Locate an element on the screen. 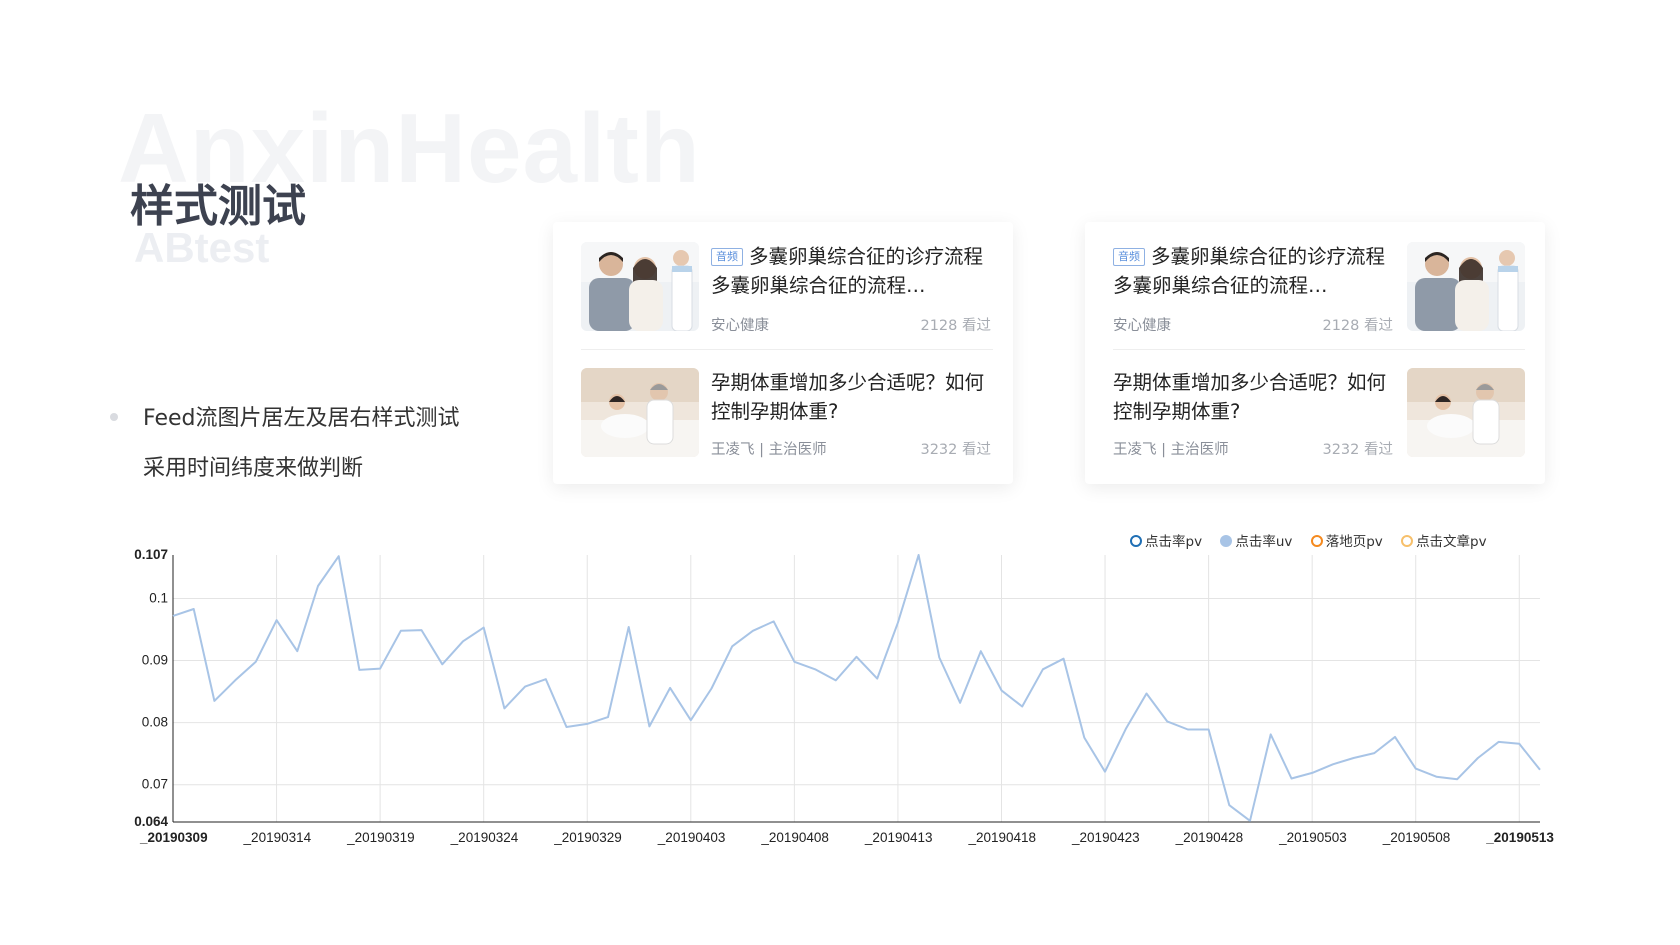  x-tick-label: _20190403 is located at coordinates (691, 837).